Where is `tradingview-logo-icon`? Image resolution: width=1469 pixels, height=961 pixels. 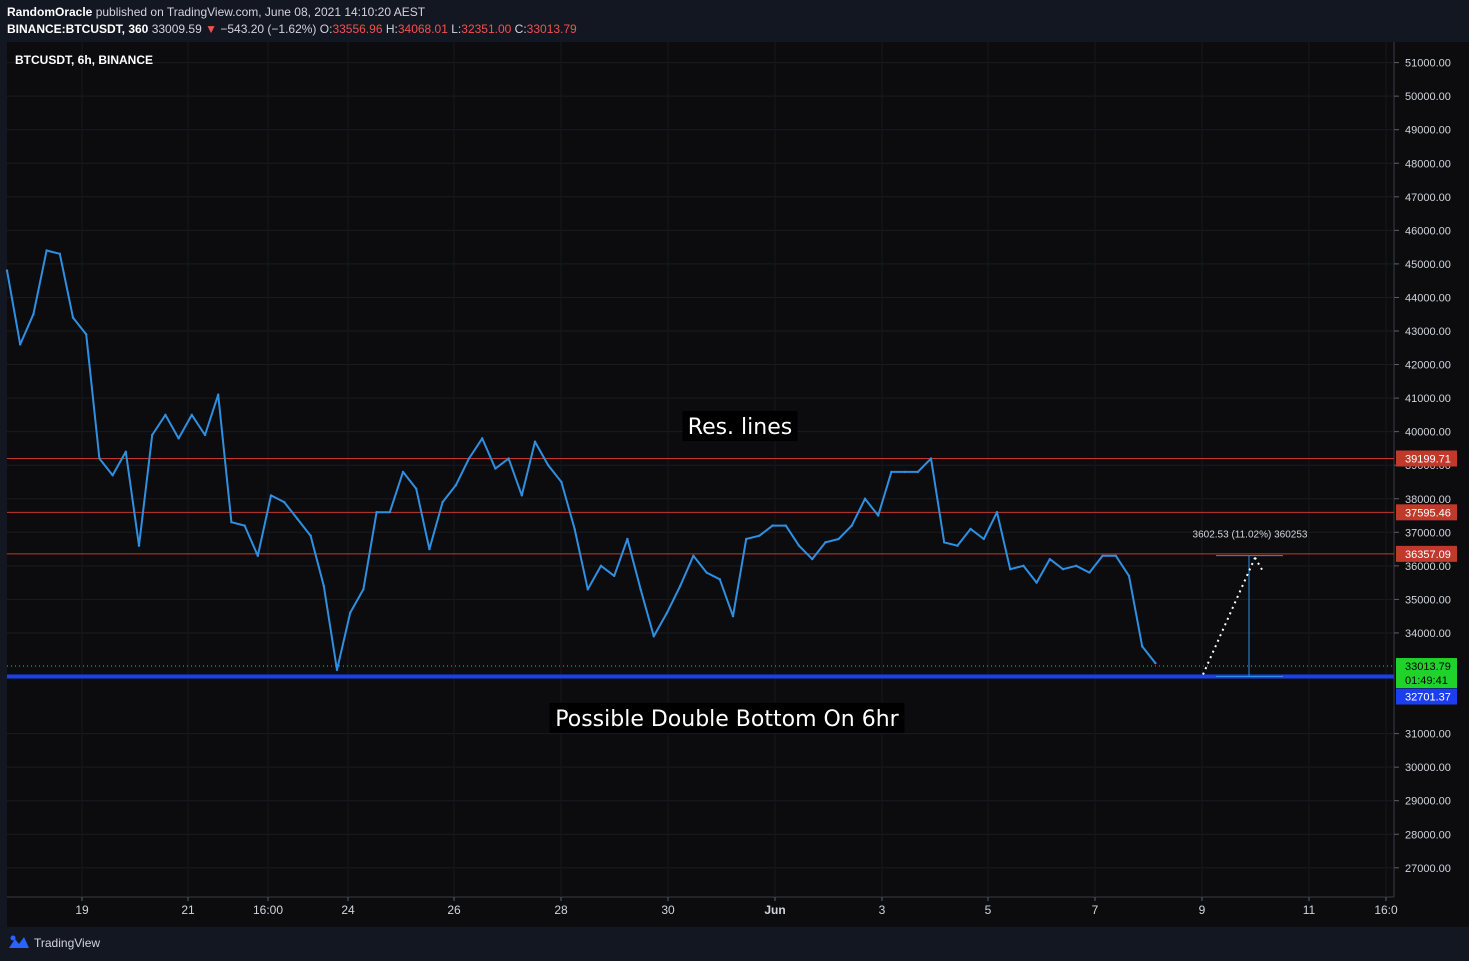 tradingview-logo-icon is located at coordinates (19, 942).